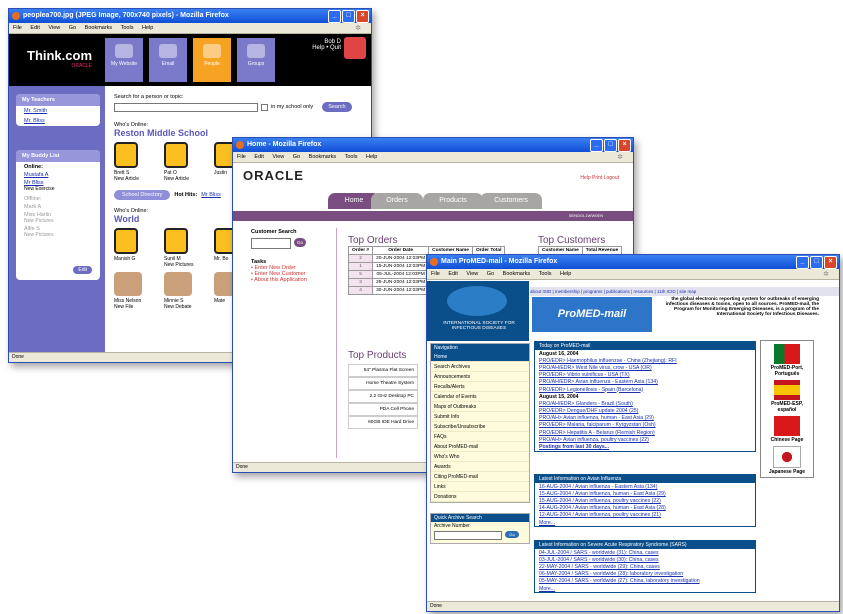  I want to click on nav-item: Recalls/Alerts, so click(480, 387).